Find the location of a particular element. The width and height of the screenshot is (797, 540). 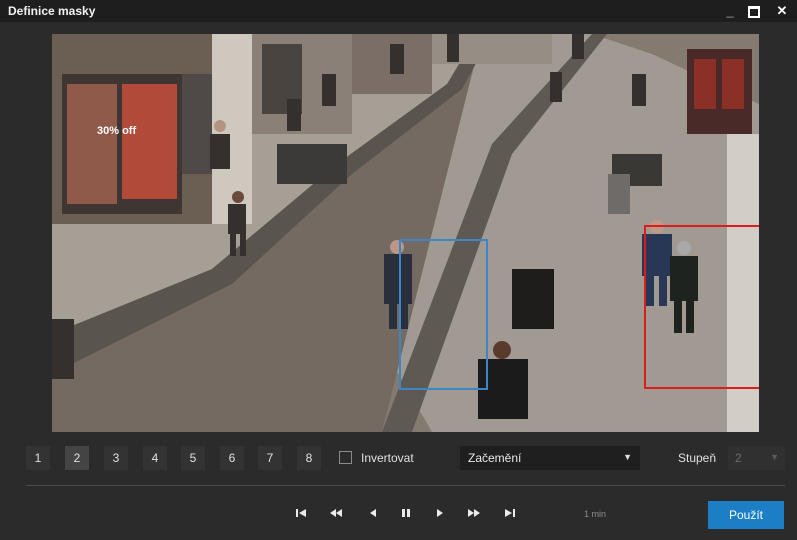

mask-tab-8: 8 is located at coordinates (309, 458).